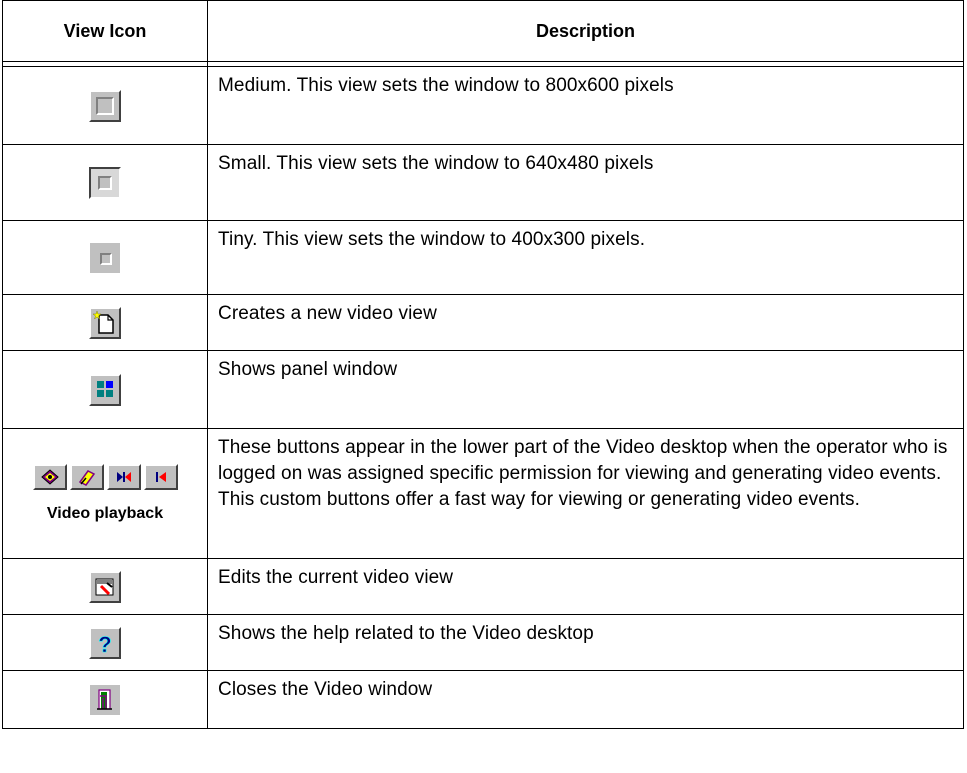 The image size is (967, 773). I want to click on table-row: Edits the current video view, so click(483, 586).